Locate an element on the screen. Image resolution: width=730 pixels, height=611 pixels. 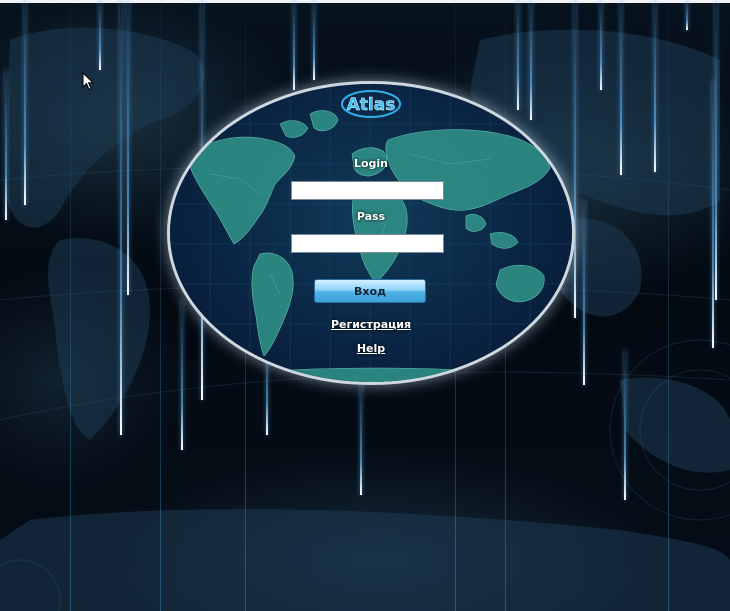
login-button: Вход is located at coordinates (370, 291).